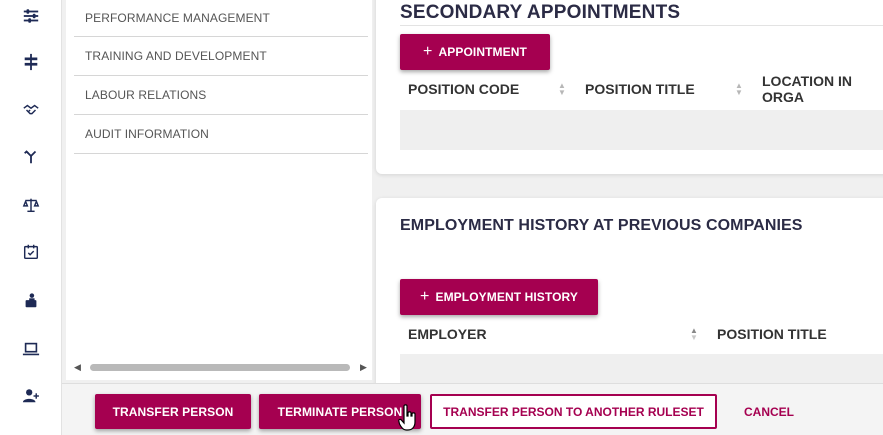 This screenshot has width=883, height=435. Describe the element at coordinates (408, 418) in the screenshot. I see `hand-cursor-icon` at that location.